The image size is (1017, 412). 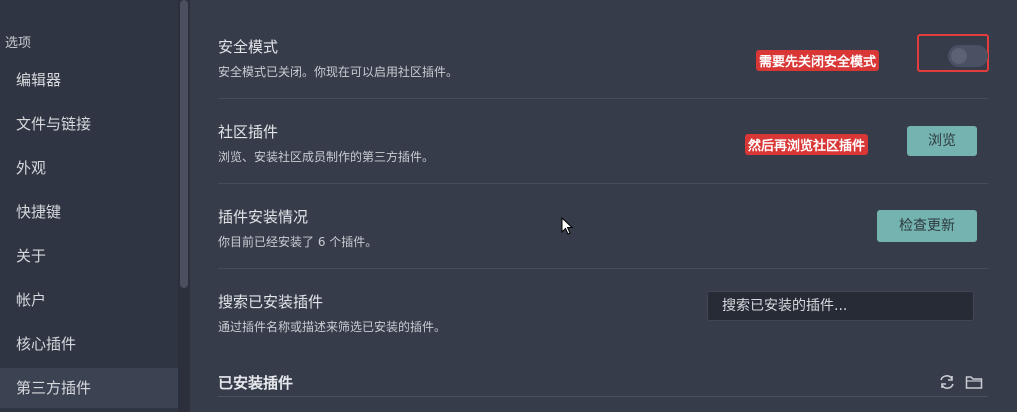 What do you see at coordinates (89, 344) in the screenshot?
I see `sidebar-item-core-plugins: 核心插件` at bounding box center [89, 344].